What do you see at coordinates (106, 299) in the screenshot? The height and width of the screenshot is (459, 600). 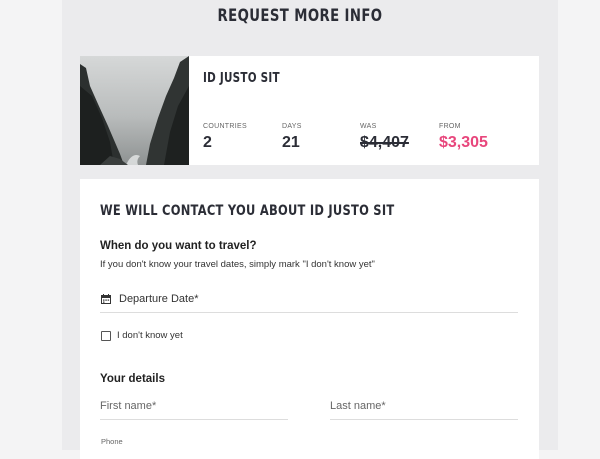 I see `calendar-icon` at bounding box center [106, 299].